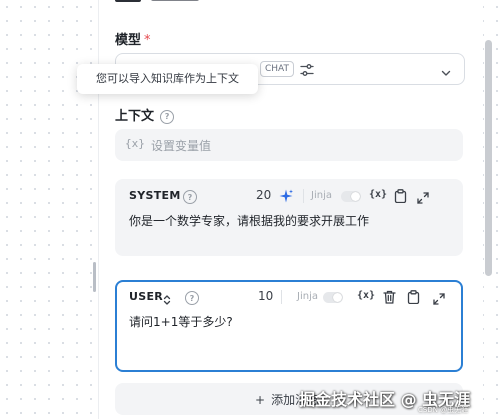  Describe the element at coordinates (488, 158) in the screenshot. I see `scrollbar` at that location.